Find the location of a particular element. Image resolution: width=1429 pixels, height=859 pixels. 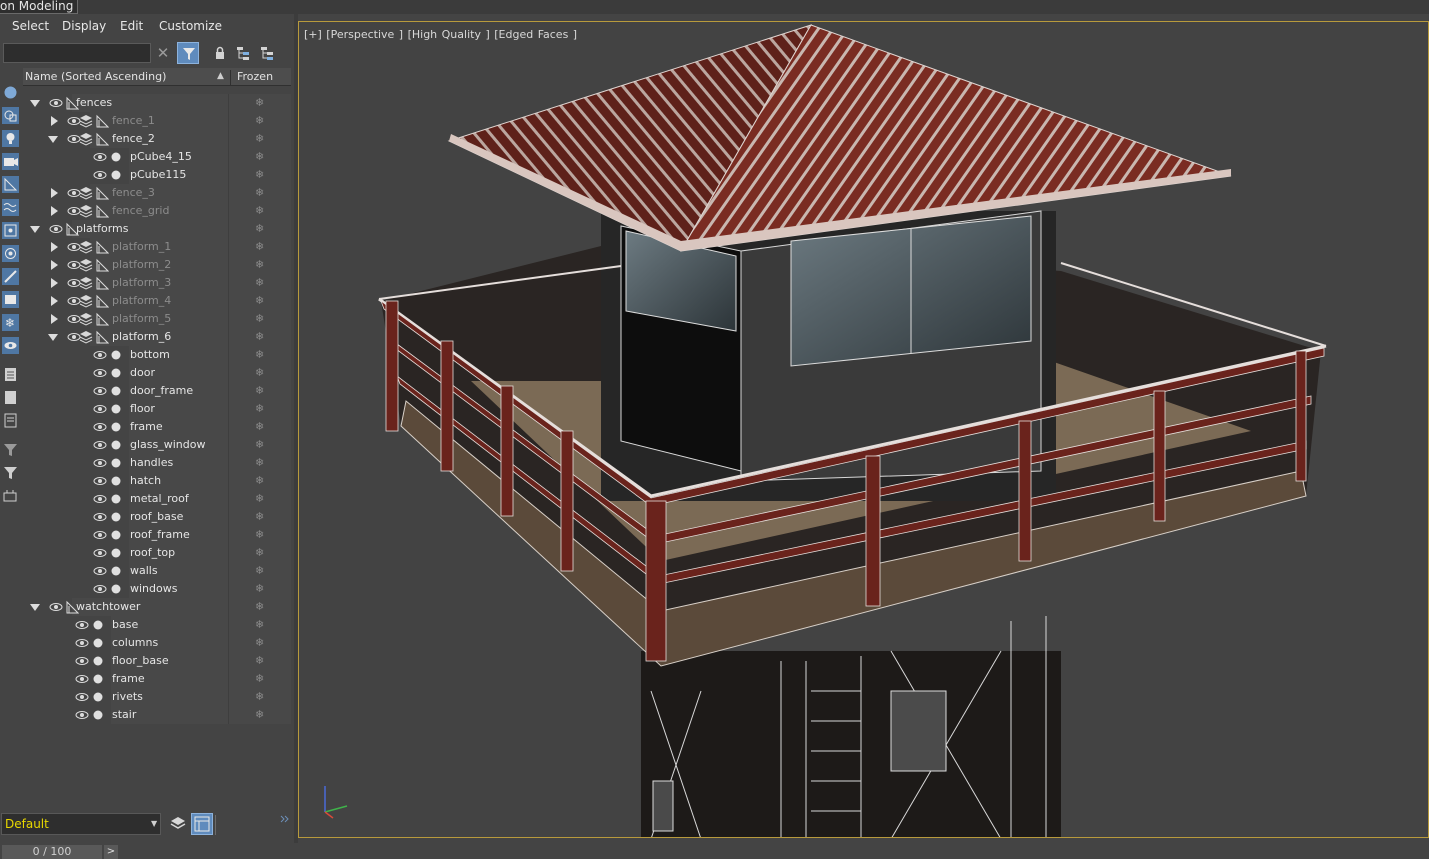

tree-row-roof-base: ❄ roof_base is located at coordinates (157, 517).